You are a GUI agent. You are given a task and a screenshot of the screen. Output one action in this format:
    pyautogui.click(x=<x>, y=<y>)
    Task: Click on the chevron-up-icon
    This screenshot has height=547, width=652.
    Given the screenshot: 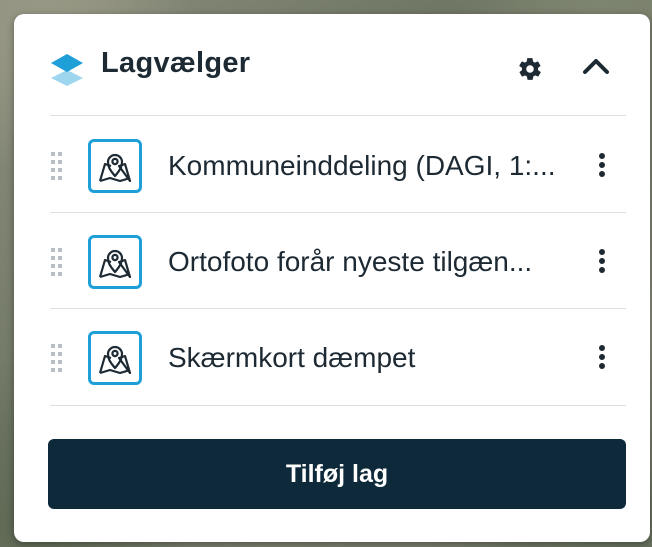 What is the action you would take?
    pyautogui.click(x=596, y=68)
    